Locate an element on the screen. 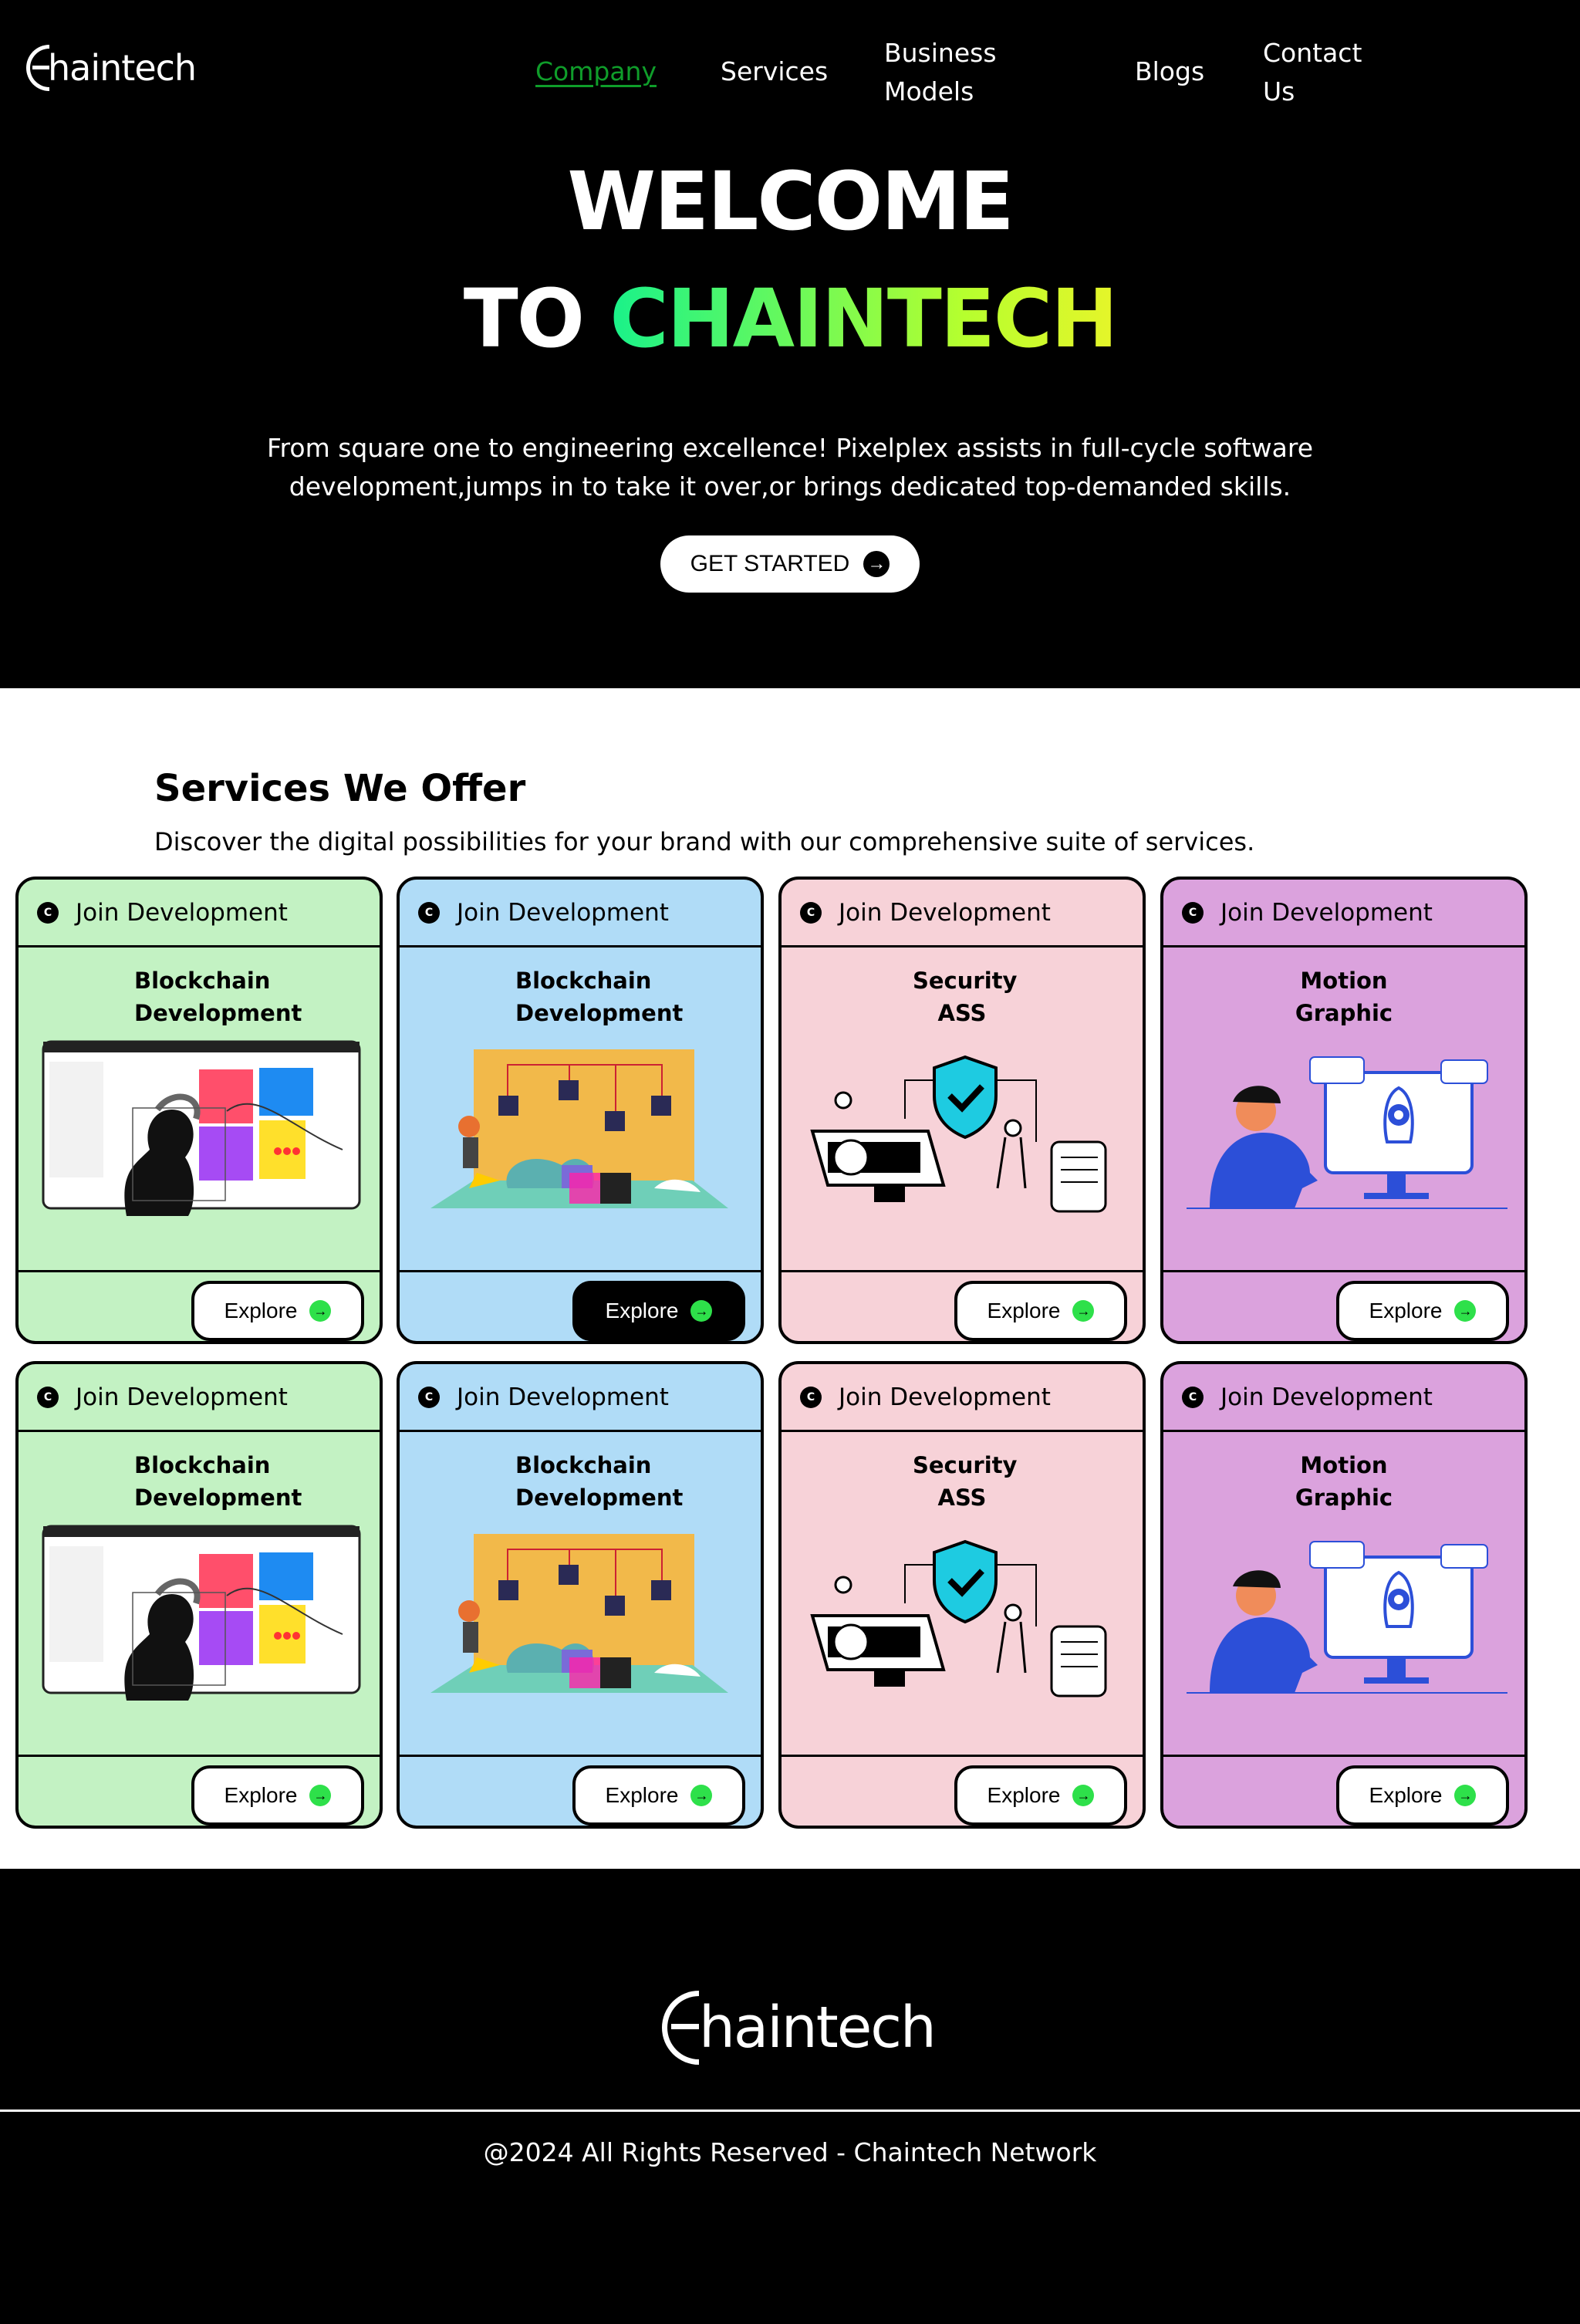 The width and height of the screenshot is (1580, 2324). hero-title-prefix: TO is located at coordinates (524, 319).